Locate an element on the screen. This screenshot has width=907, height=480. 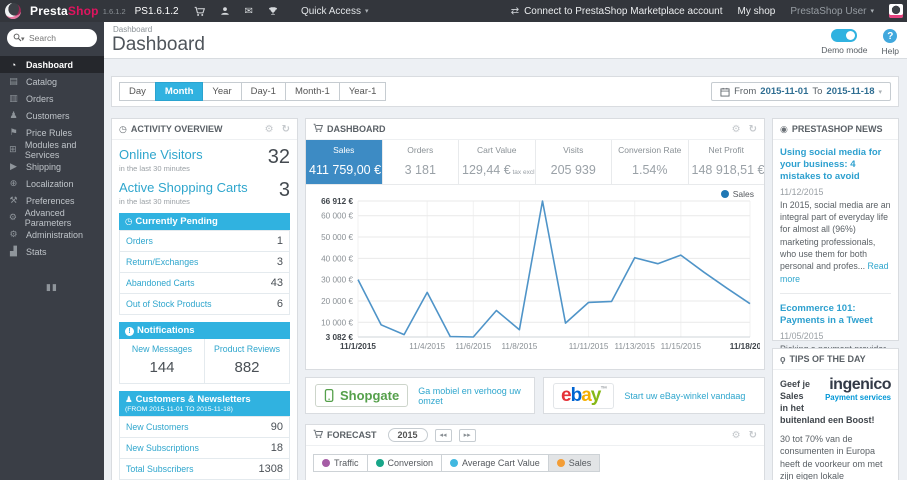
read-more-link: Read more is located at coordinates (834, 272).